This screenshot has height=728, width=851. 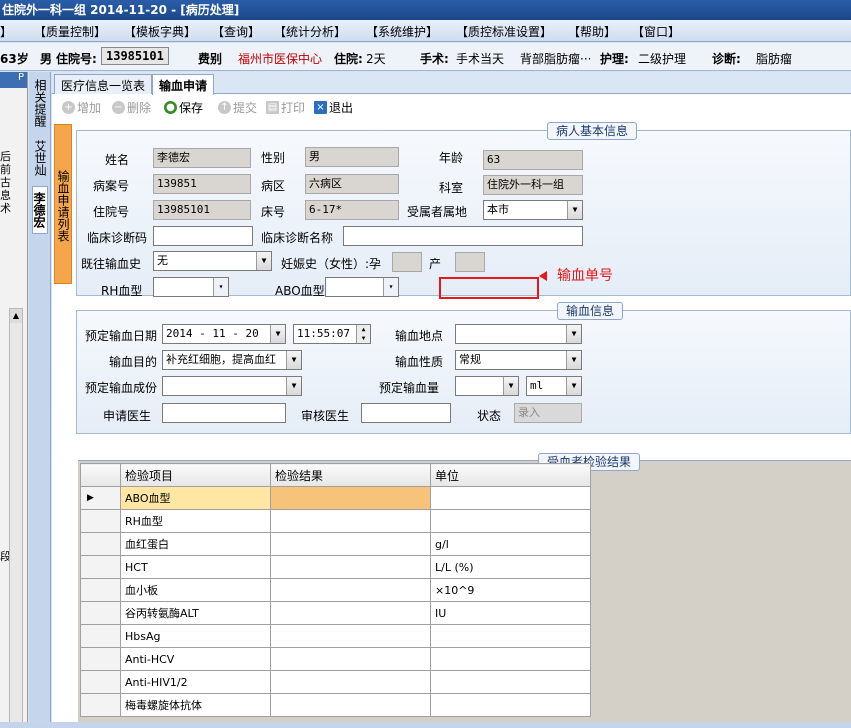 I want to click on column-header-result: 检验结果, so click(x=350, y=475).